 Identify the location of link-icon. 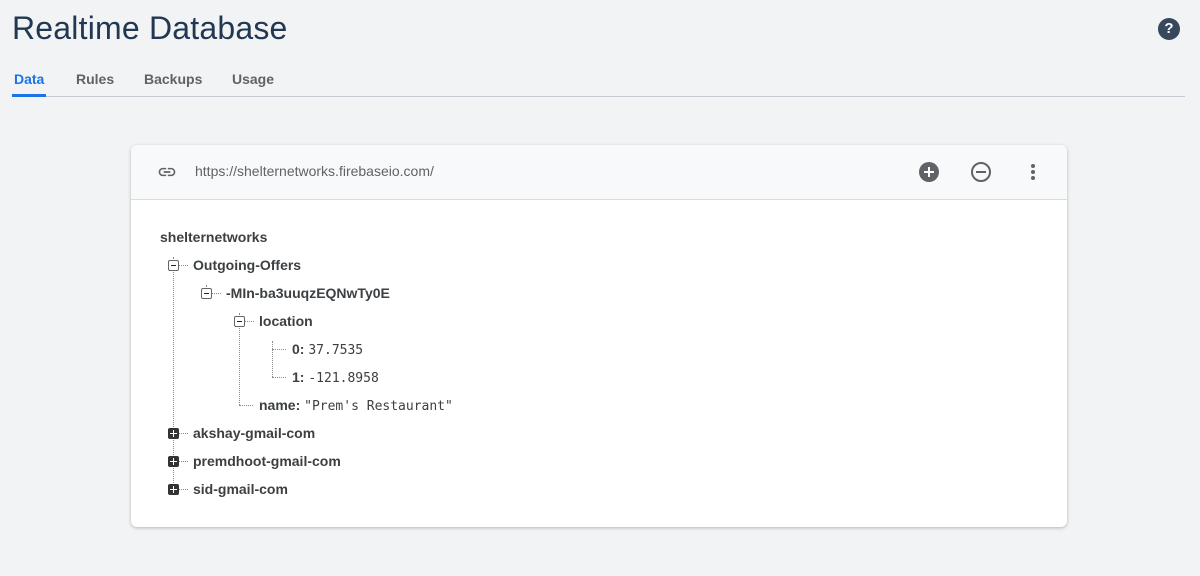
(167, 172).